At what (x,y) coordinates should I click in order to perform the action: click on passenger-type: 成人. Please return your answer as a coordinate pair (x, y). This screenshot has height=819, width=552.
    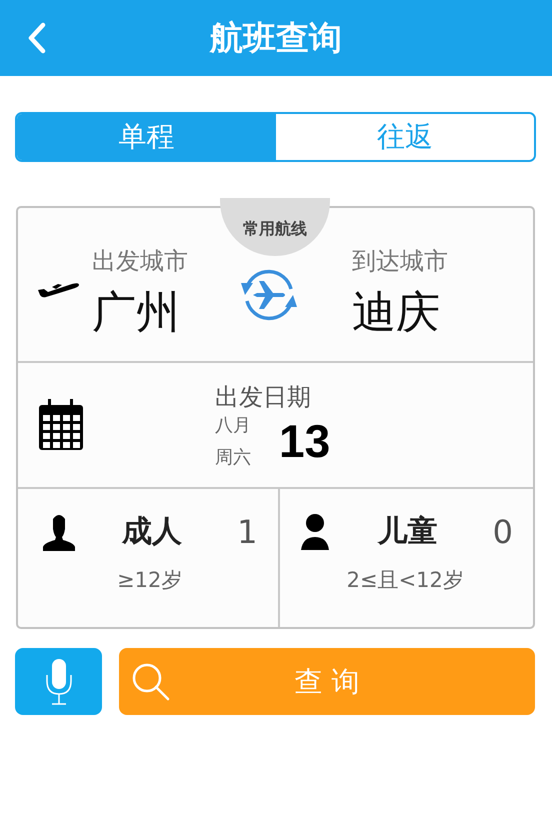
    Looking at the image, I should click on (152, 532).